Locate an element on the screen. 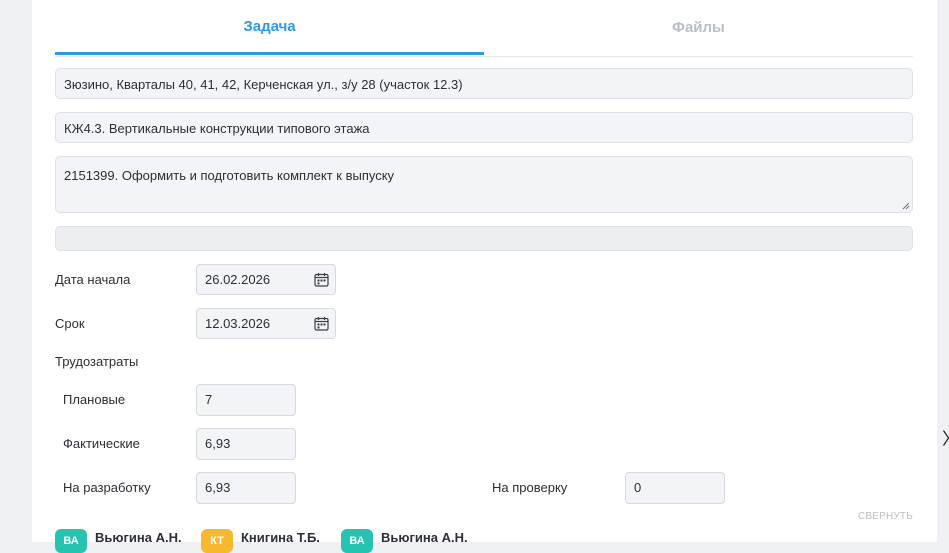  start-date-label: Дата начала is located at coordinates (93, 279).